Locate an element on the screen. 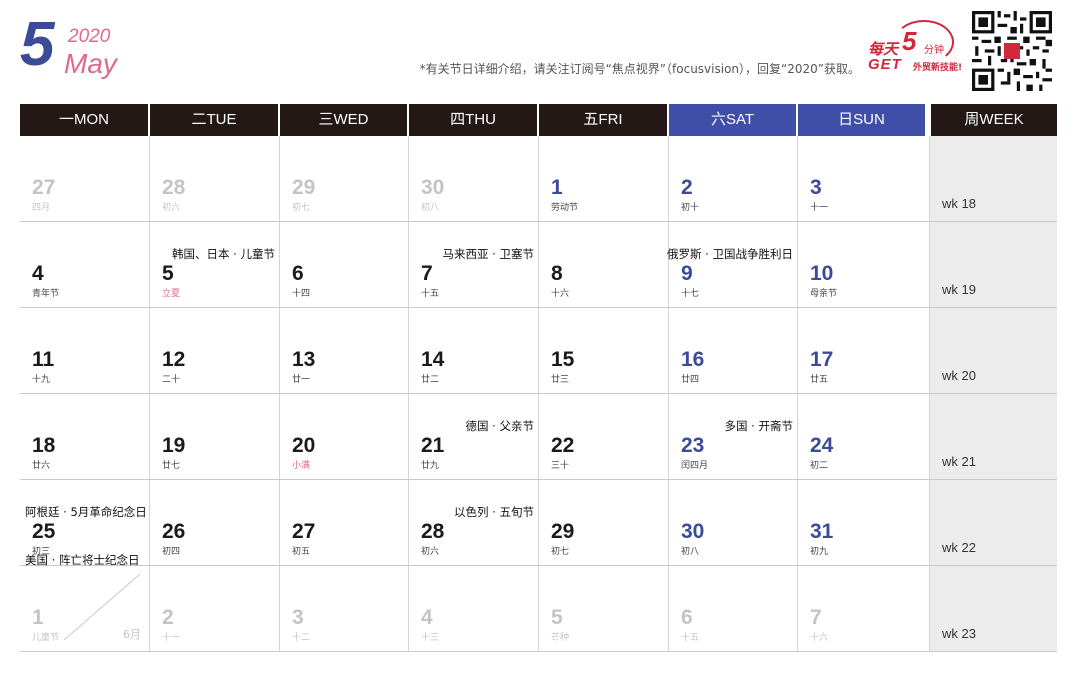  day-cell: 22 三十 is located at coordinates (604, 437).